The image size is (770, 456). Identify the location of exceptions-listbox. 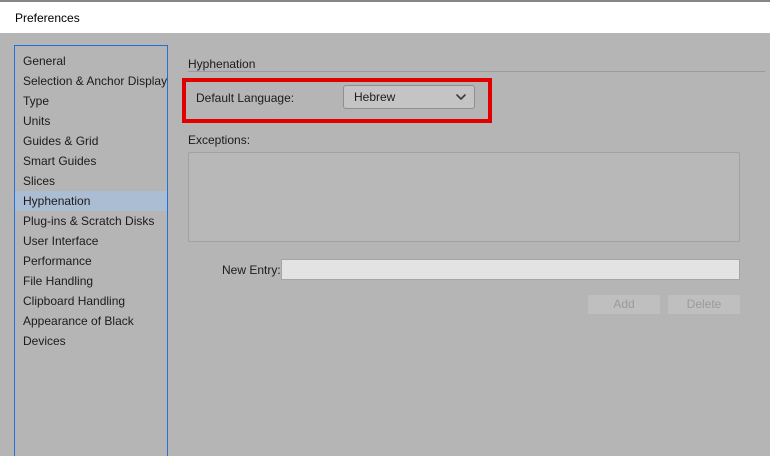
(464, 197).